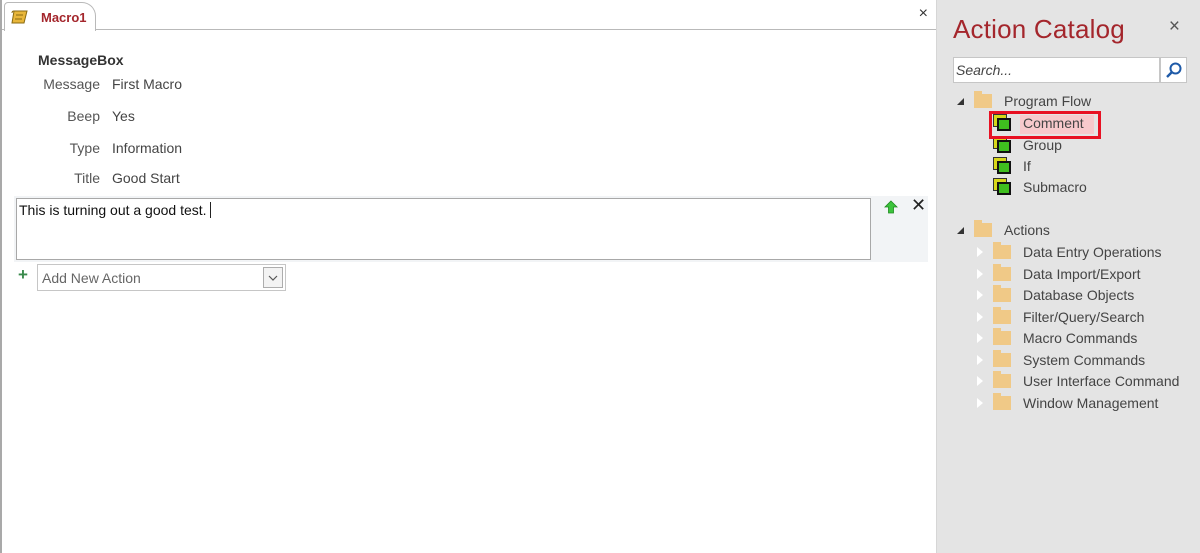  What do you see at coordinates (918, 205) in the screenshot?
I see `delete-action-icon: ✕` at bounding box center [918, 205].